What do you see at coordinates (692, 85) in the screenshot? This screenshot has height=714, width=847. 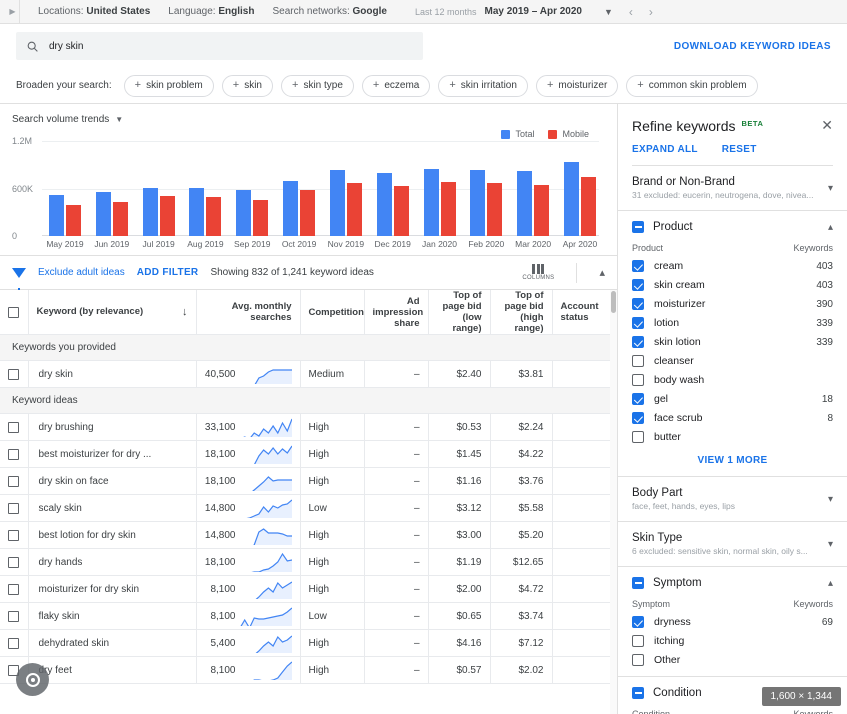 I see `broaden-chip-6: + common skin problem` at bounding box center [692, 85].